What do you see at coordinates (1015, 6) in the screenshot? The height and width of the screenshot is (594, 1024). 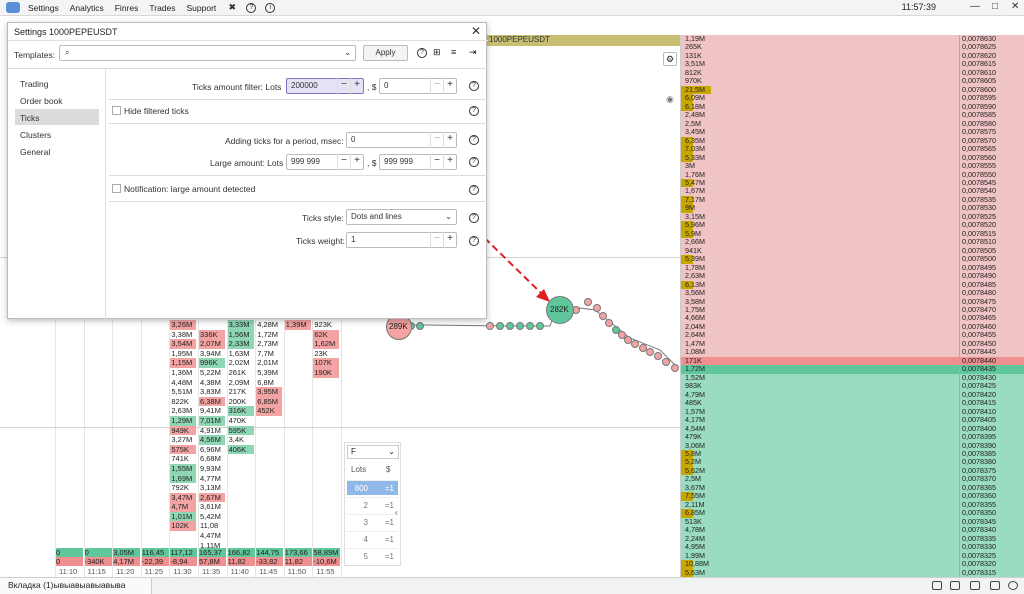 I see `close-window-icon: ✕` at bounding box center [1015, 6].